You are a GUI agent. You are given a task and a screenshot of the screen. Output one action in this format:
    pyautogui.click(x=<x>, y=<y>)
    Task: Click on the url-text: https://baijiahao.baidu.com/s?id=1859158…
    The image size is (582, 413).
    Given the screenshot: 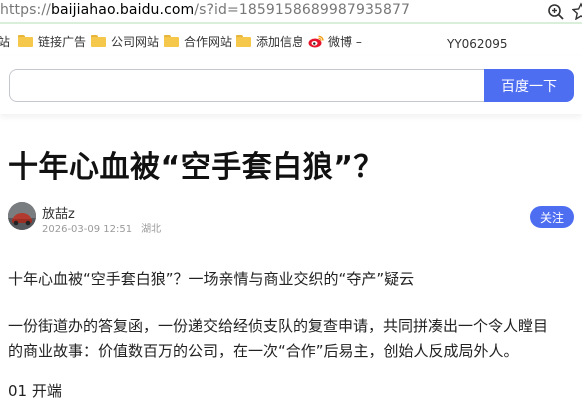 What is the action you would take?
    pyautogui.click(x=205, y=10)
    